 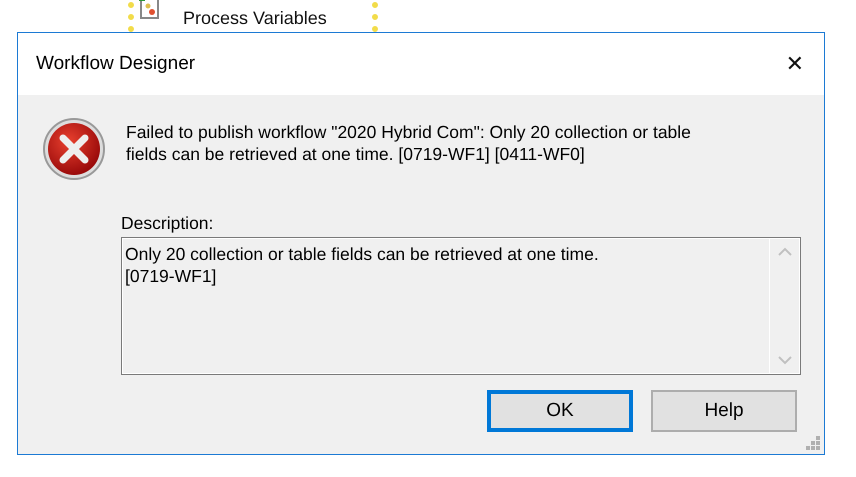 I want to click on error-message: Failed to publish workflow "2020 Hybrid Com": Only 20 collection or table fields can be retrieved at one time. [0719-WF1] [0411-WF0], so click(x=409, y=143).